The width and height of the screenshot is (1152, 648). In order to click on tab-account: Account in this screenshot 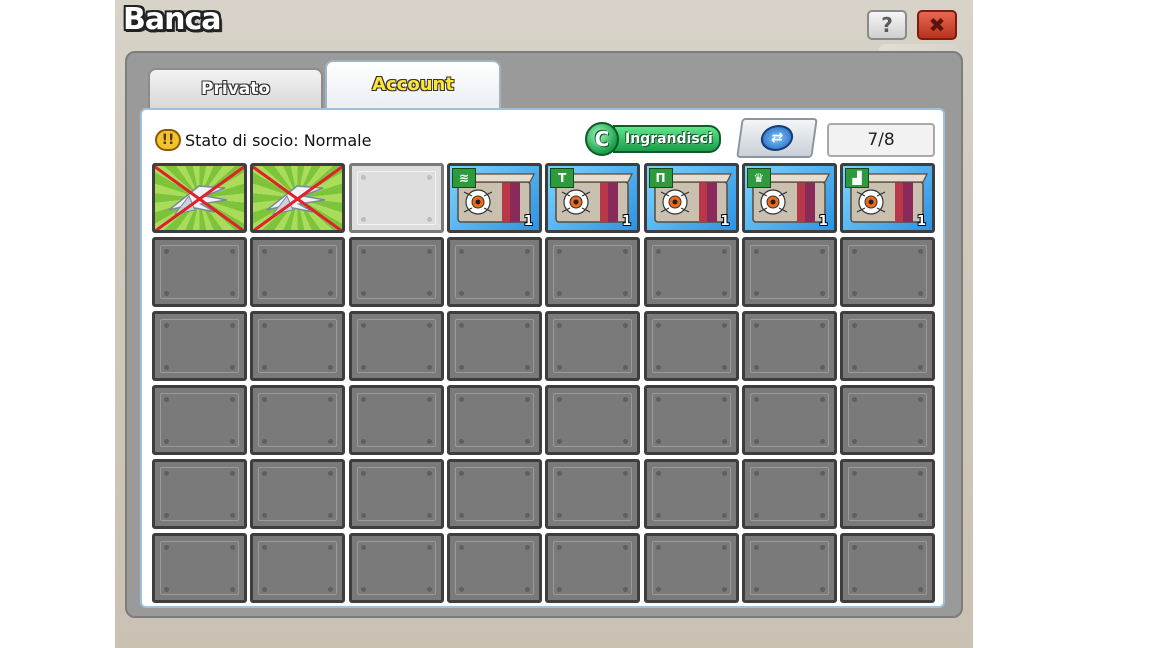, I will do `click(413, 85)`.